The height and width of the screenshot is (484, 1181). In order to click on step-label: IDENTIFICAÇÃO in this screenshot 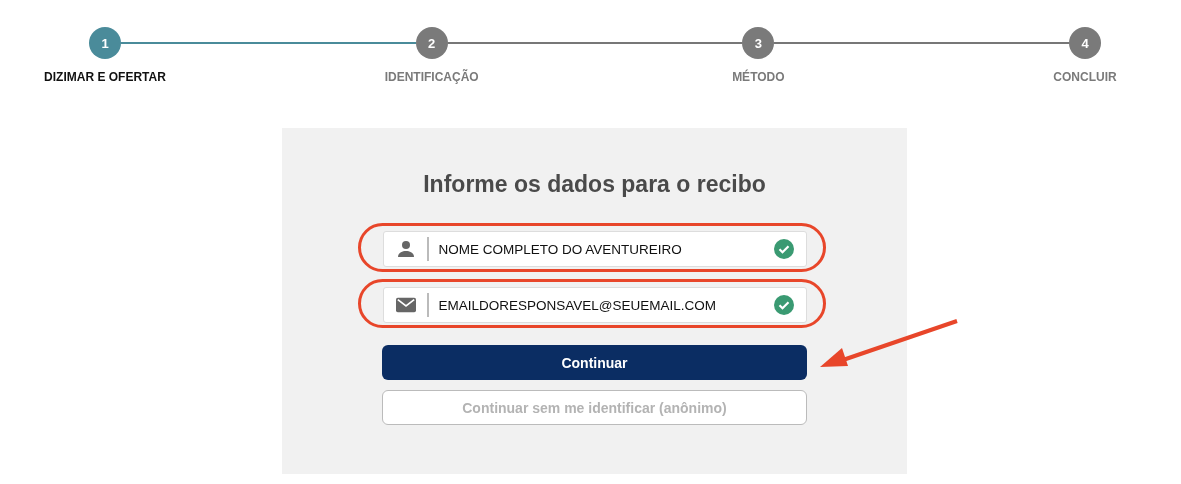, I will do `click(431, 77)`.